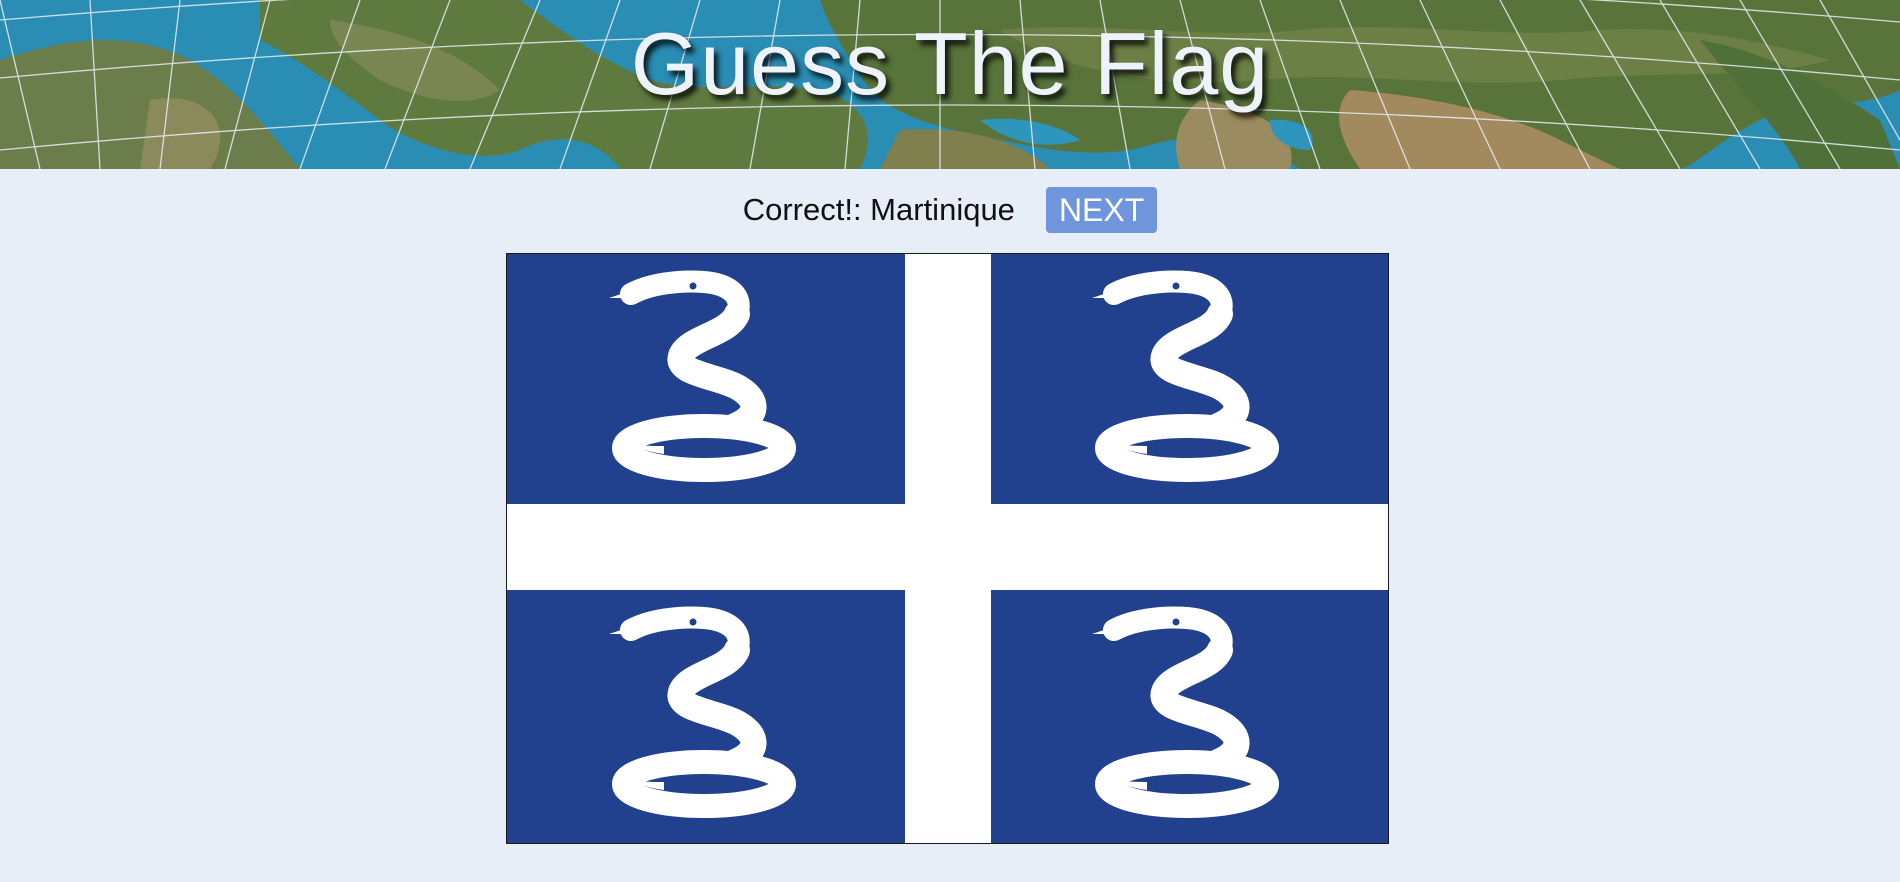  I want to click on status-row: Correct!: Martinique NEXT, so click(950, 211).